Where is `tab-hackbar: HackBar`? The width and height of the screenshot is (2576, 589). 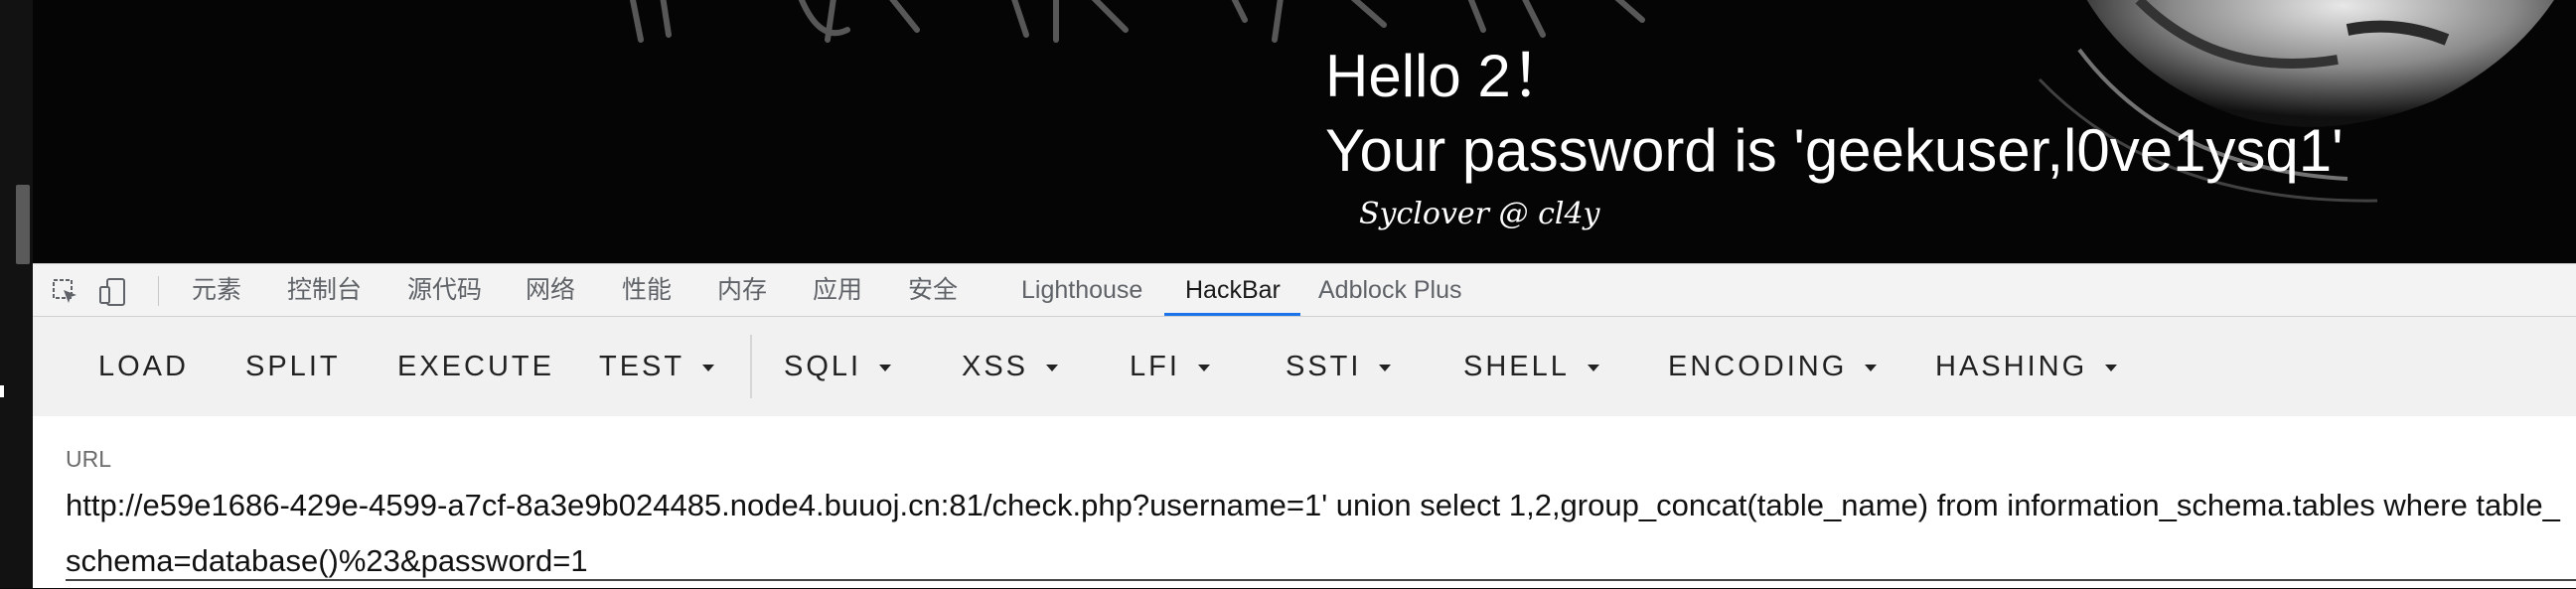 tab-hackbar: HackBar is located at coordinates (1233, 290).